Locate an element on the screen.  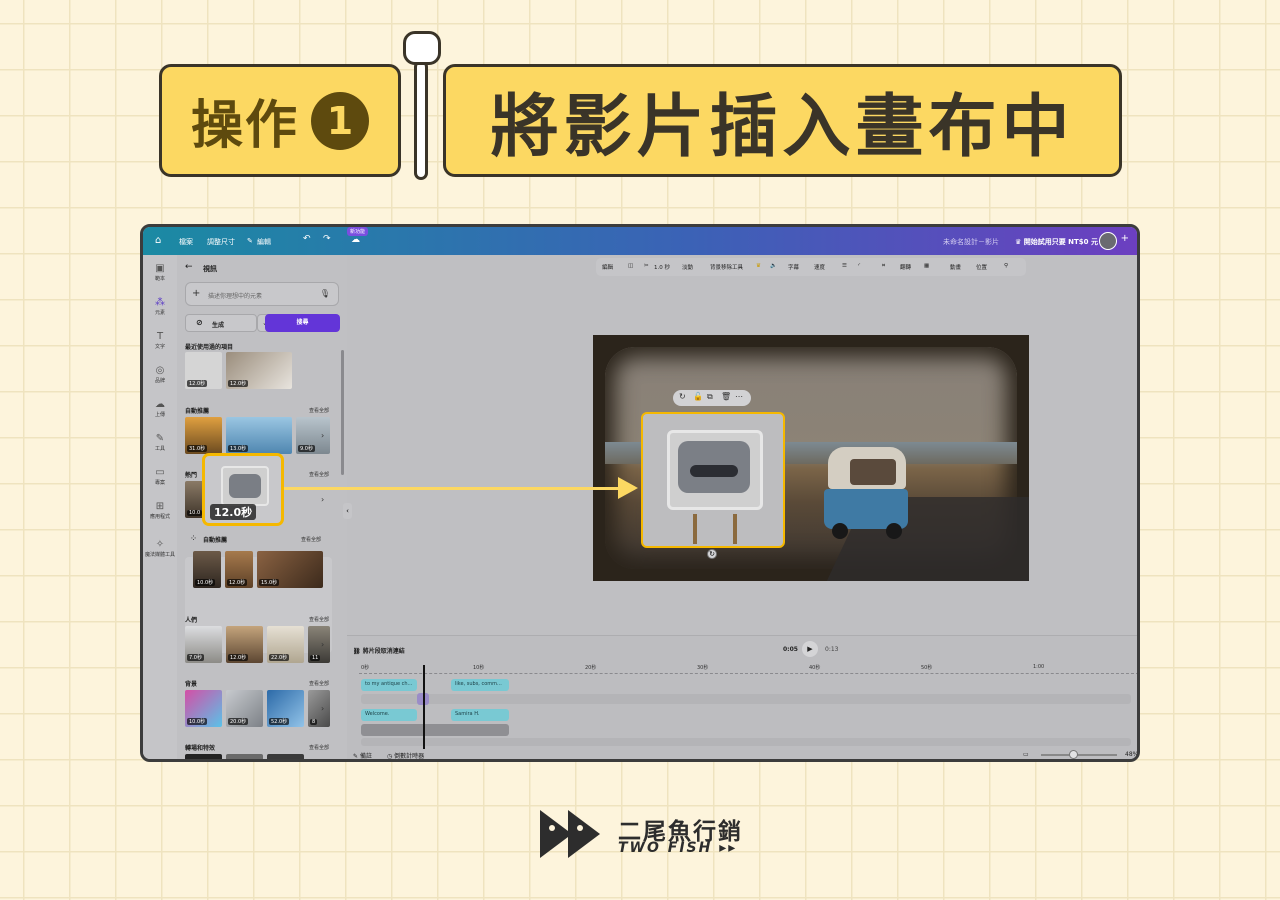
tool-flip: 翻轉 is located at coordinates (905, 267).